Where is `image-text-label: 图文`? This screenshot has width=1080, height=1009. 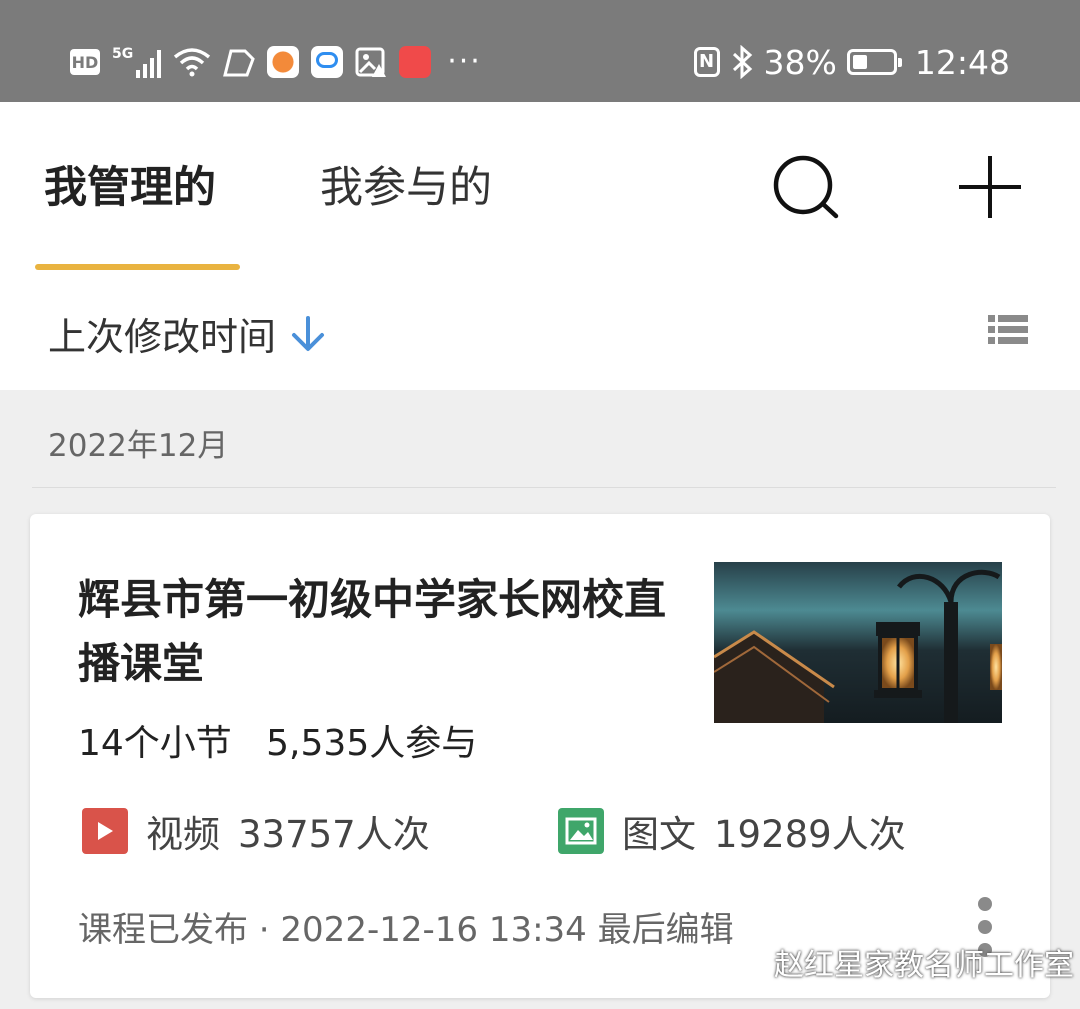
image-text-label: 图文 is located at coordinates (659, 834).